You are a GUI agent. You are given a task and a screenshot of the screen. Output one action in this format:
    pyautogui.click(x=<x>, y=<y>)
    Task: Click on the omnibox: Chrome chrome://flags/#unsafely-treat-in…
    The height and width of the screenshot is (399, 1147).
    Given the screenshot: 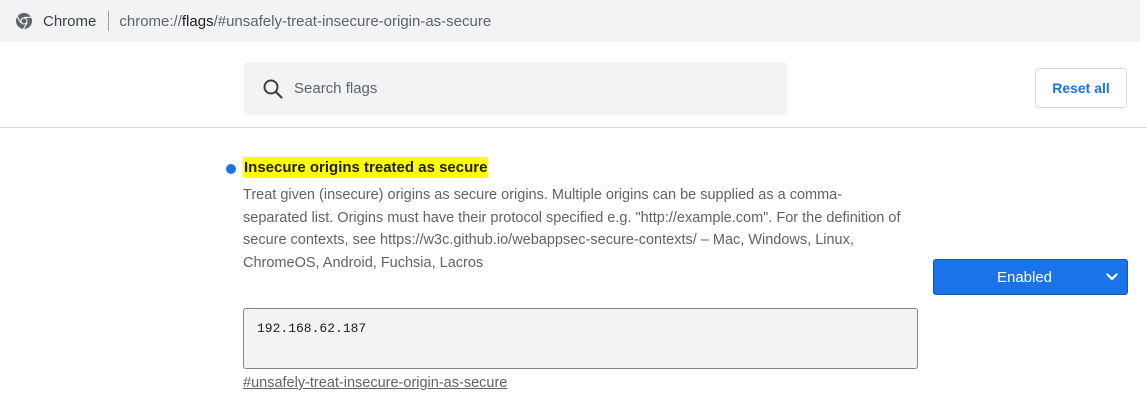 What is the action you would take?
    pyautogui.click(x=570, y=21)
    